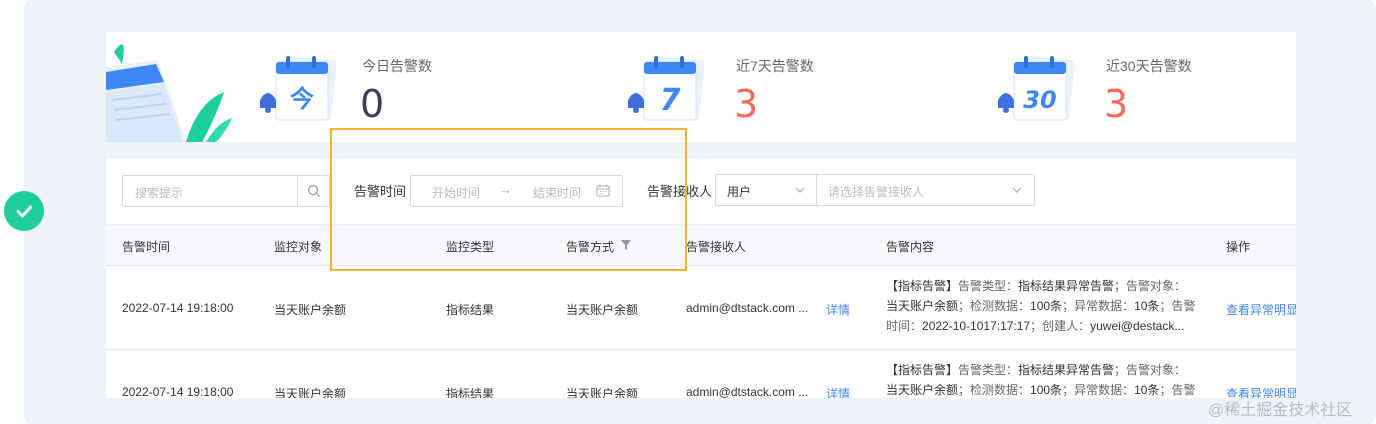 Image resolution: width=1376 pixels, height=424 pixels. What do you see at coordinates (505, 189) in the screenshot?
I see `arrow-right-icon: →` at bounding box center [505, 189].